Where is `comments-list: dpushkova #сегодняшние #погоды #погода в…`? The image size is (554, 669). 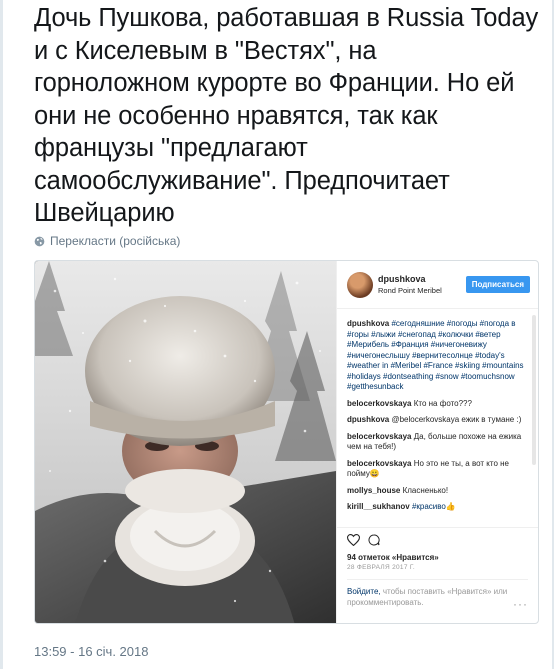
comments-list: dpushkova #сегодняшние #погоды #погода в… is located at coordinates (437, 418).